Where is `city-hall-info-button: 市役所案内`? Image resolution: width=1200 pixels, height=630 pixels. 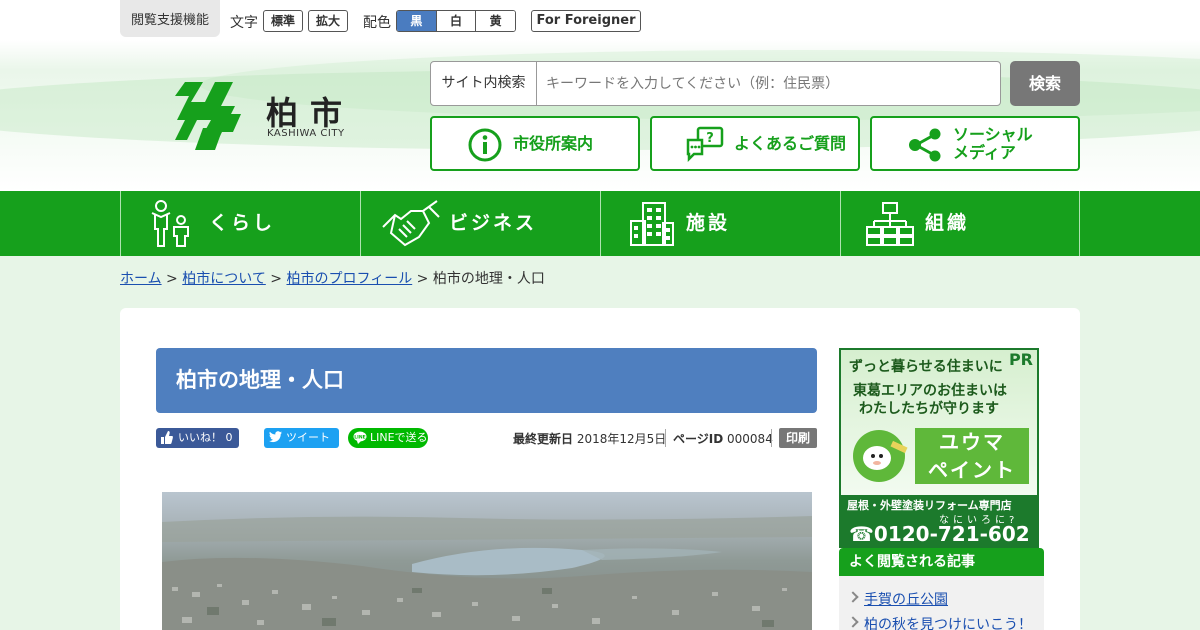 city-hall-info-button: 市役所案内 is located at coordinates (535, 143).